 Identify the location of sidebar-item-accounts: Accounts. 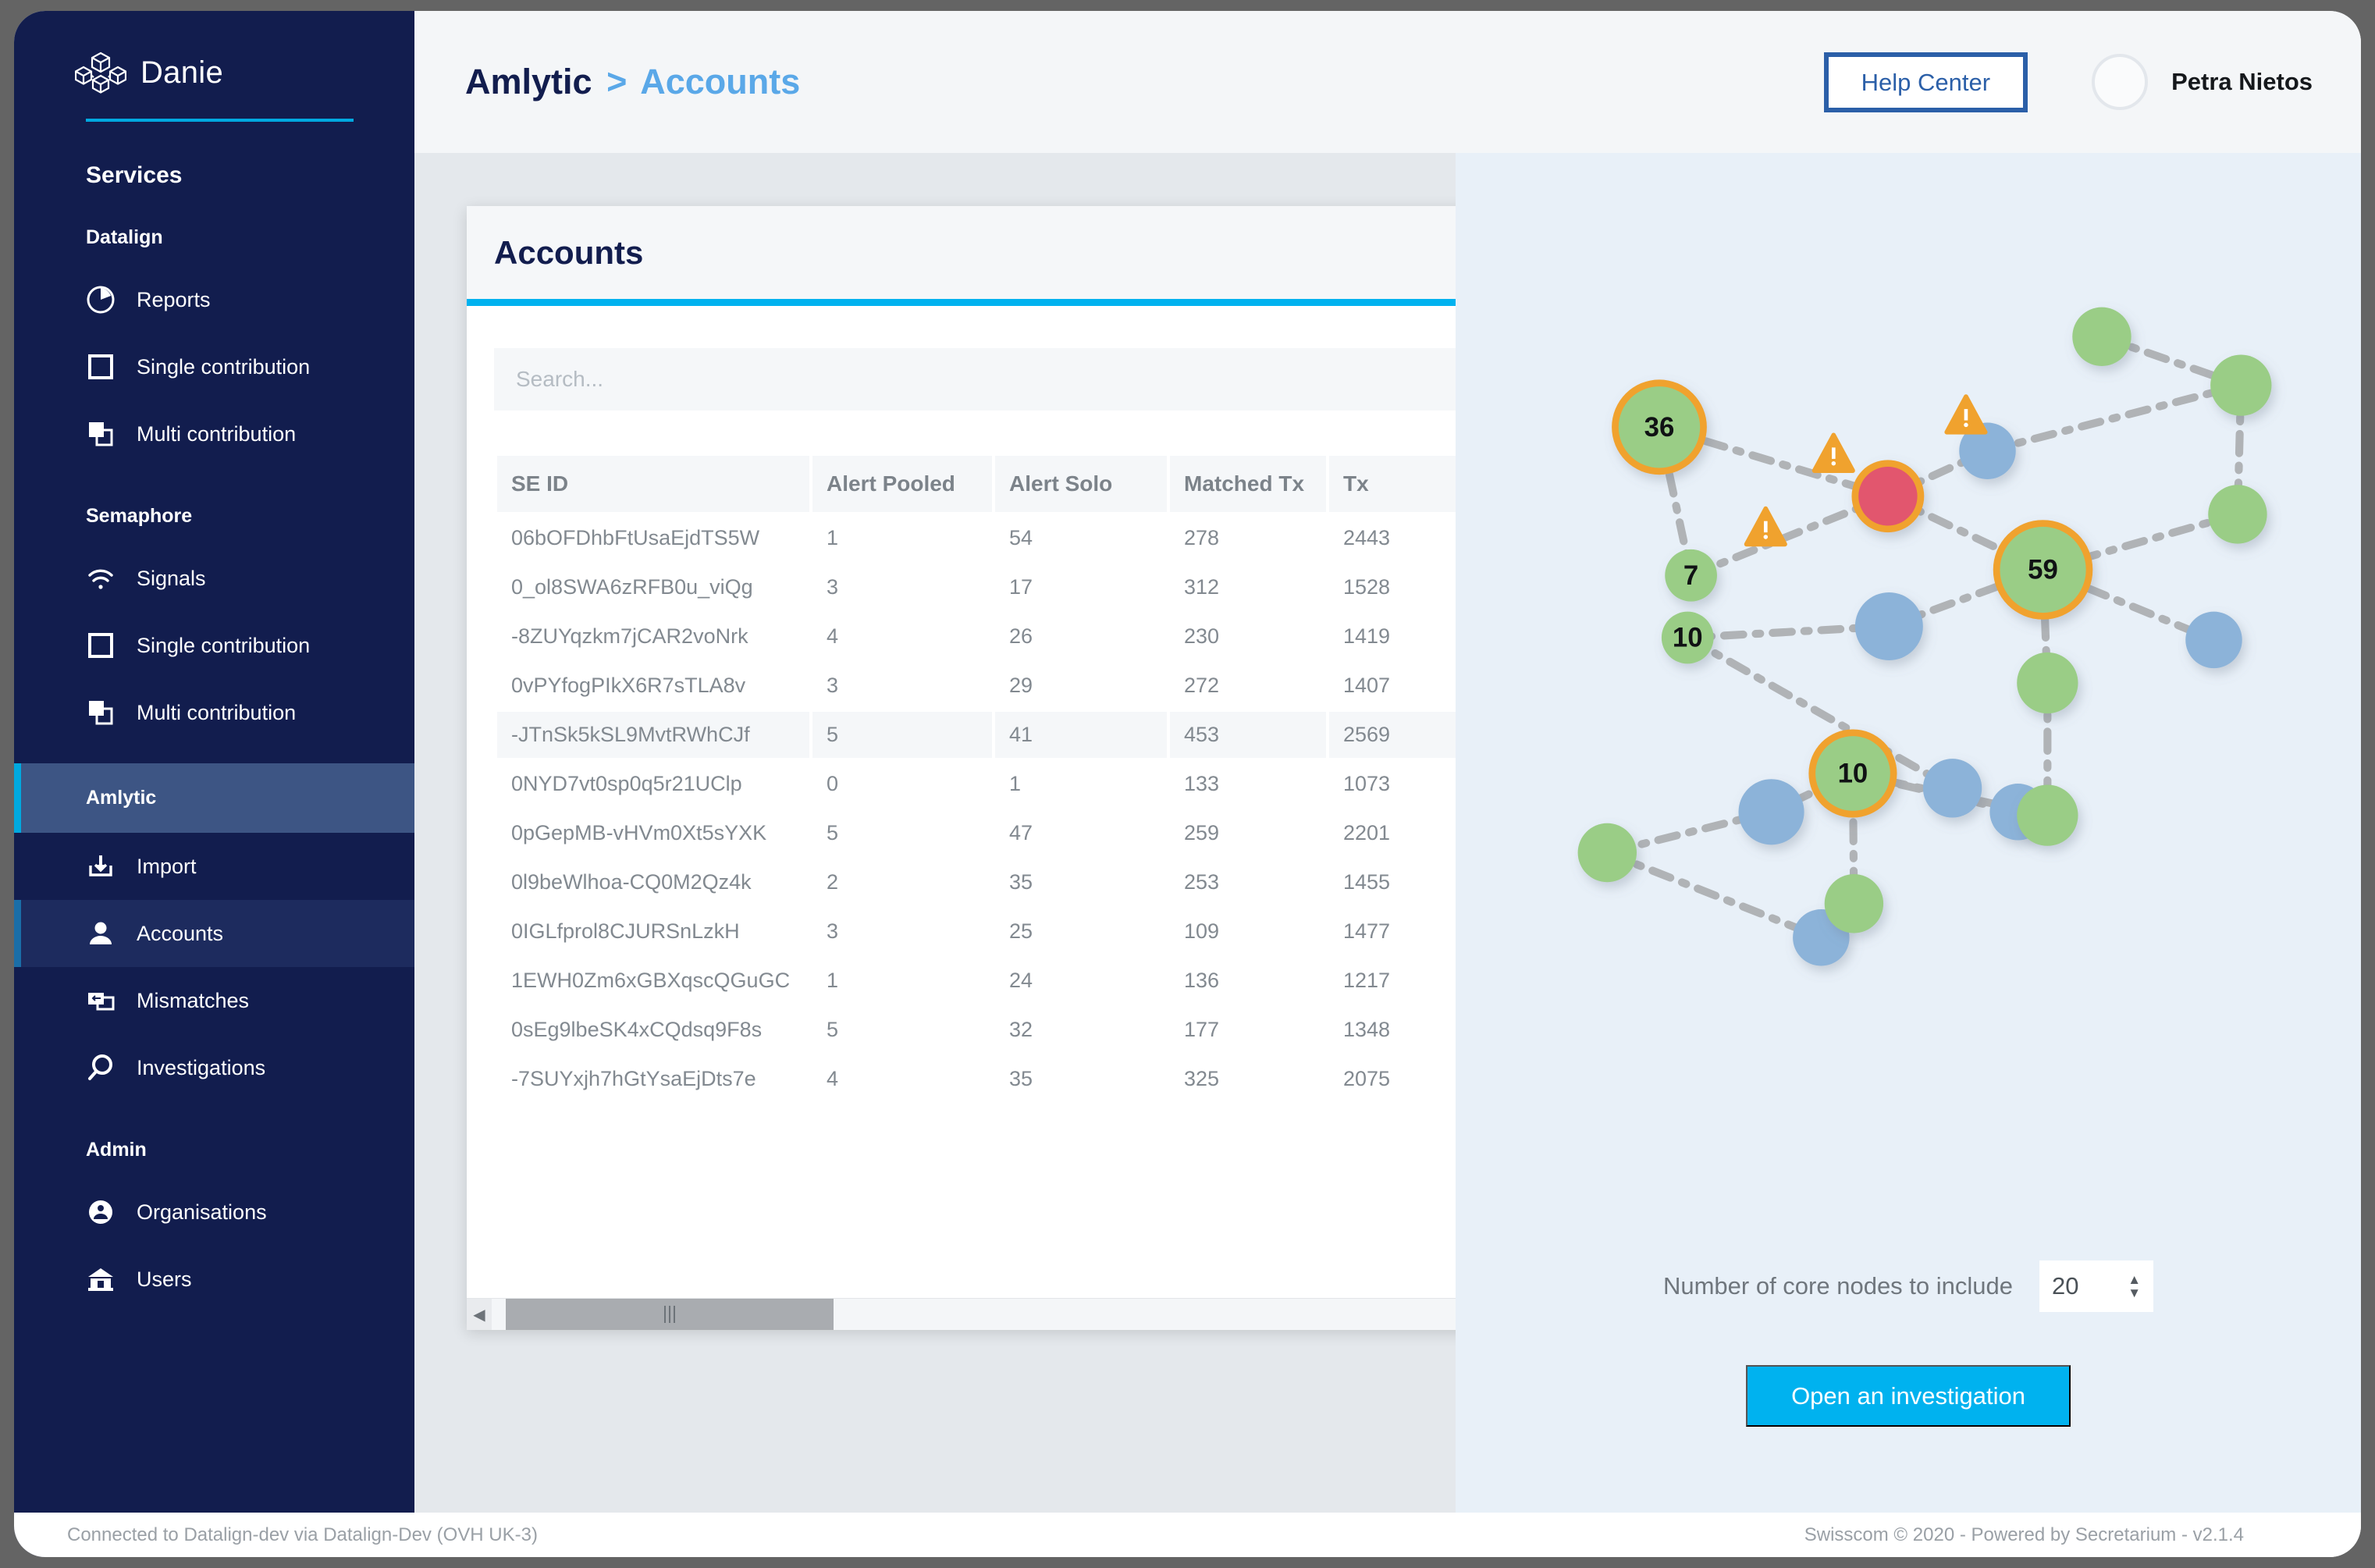
(214, 933).